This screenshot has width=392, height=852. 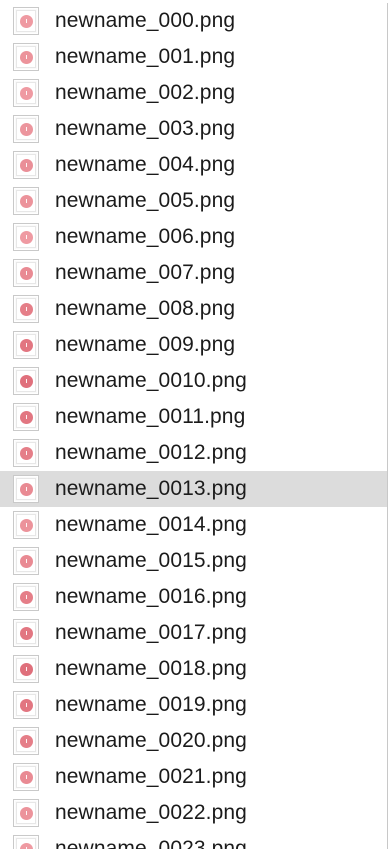 I want to click on file-row: newname_002.png, so click(x=193, y=93).